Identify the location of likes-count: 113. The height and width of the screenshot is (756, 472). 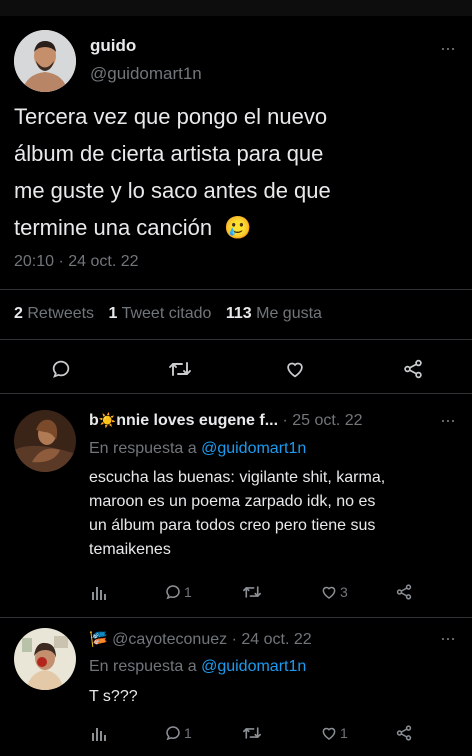
(238, 313).